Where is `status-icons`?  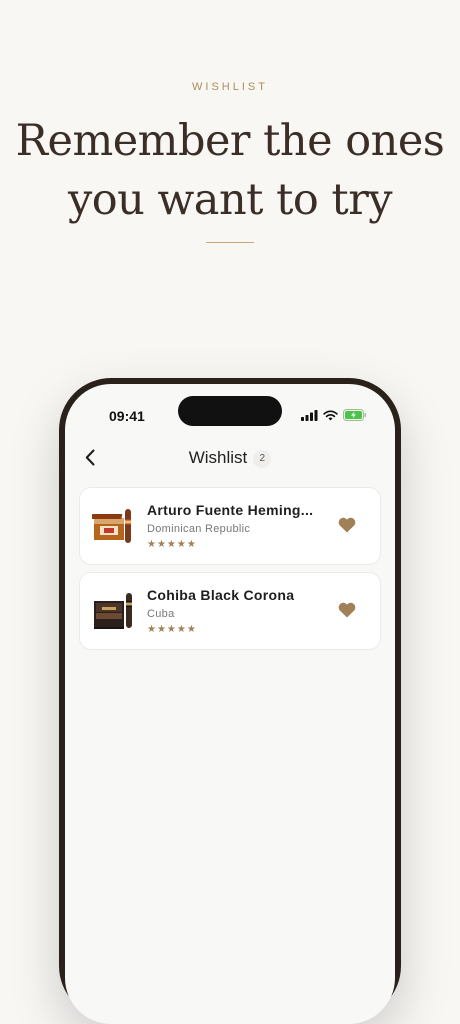 status-icons is located at coordinates (334, 415).